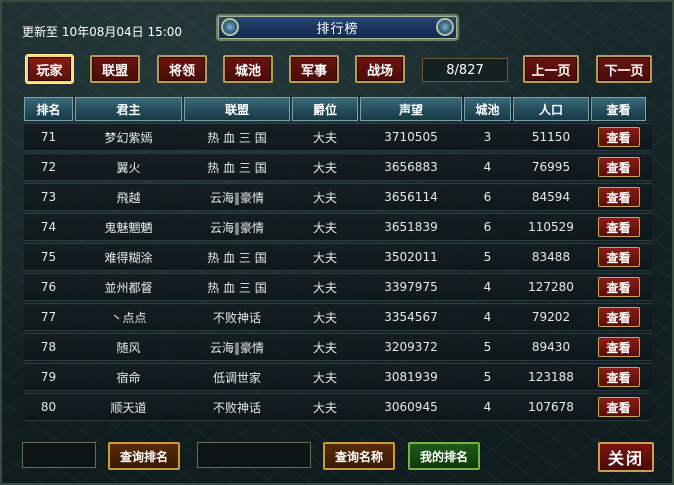 This screenshot has width=674, height=485. What do you see at coordinates (48, 407) in the screenshot?
I see `cell-rank: 80` at bounding box center [48, 407].